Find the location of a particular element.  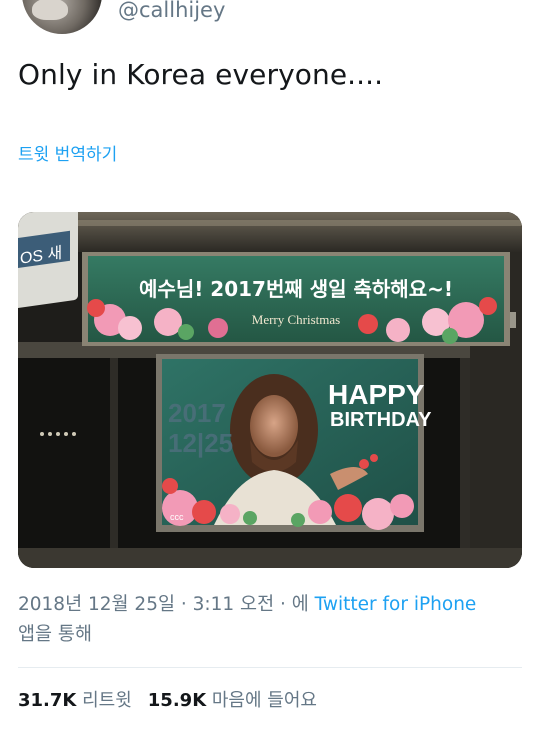

source-suffix: 앱을 통해 is located at coordinates (55, 634).